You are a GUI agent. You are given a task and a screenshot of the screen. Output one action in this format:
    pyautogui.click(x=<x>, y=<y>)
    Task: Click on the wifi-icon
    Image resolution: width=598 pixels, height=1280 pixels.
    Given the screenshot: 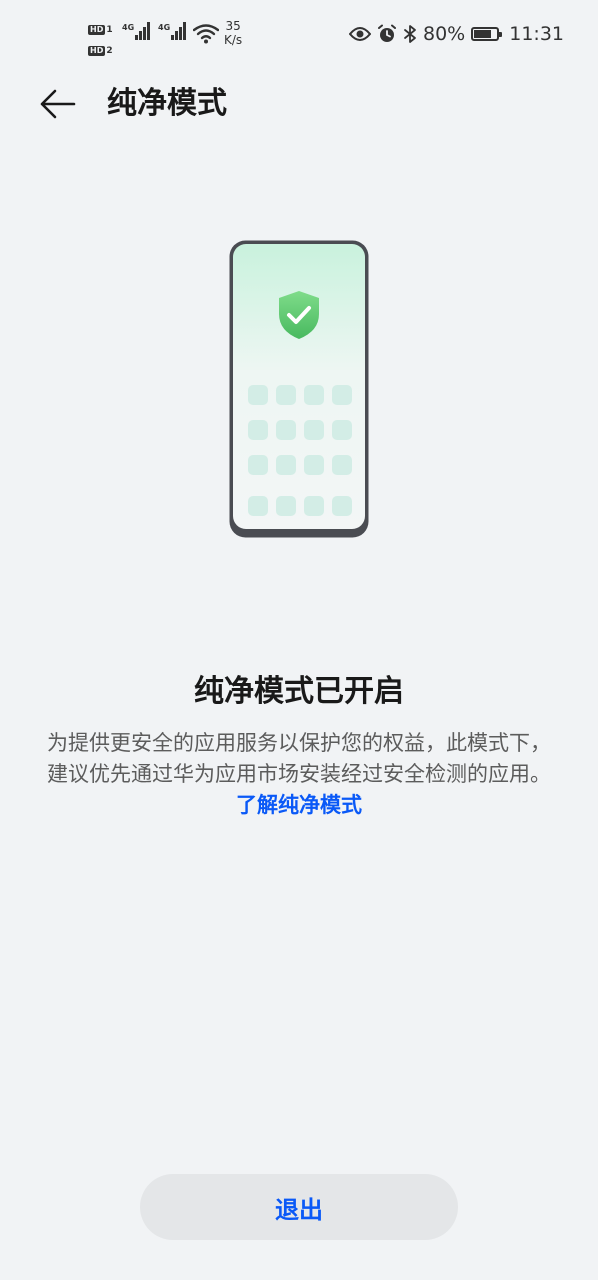 What is the action you would take?
    pyautogui.click(x=206, y=34)
    